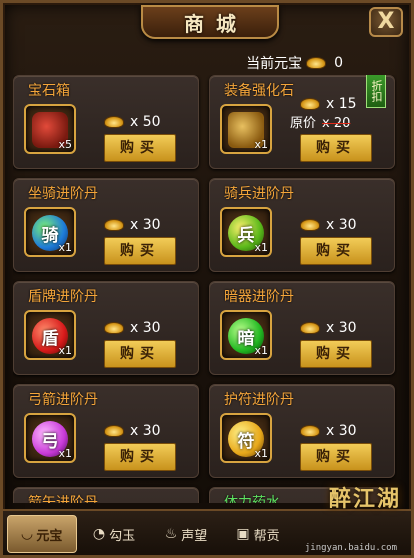  What do you see at coordinates (106, 495) in the screenshot?
I see `shop-item-card: 箭矢进阶丹` at bounding box center [106, 495].